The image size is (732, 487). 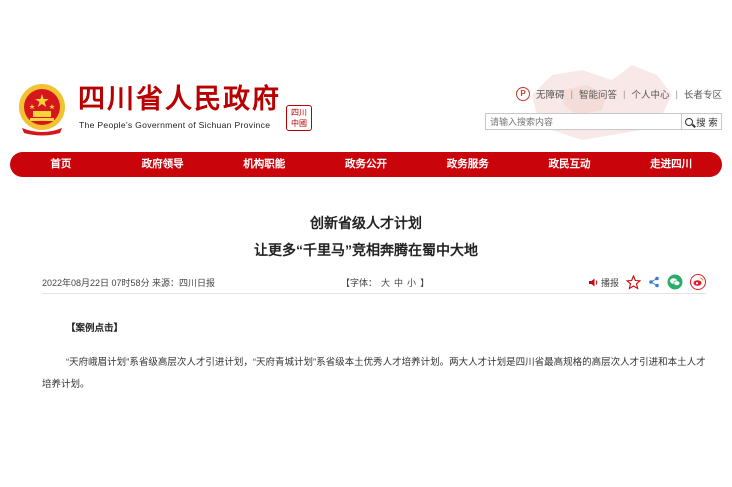 I want to click on wechat-share-button, so click(x=675, y=282).